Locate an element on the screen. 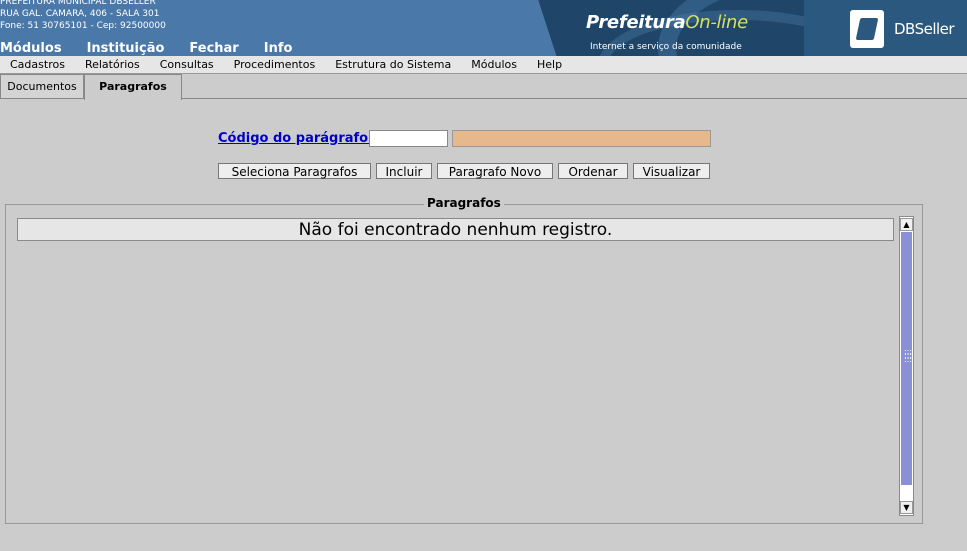  descricao-paragrafo-field is located at coordinates (581, 138).